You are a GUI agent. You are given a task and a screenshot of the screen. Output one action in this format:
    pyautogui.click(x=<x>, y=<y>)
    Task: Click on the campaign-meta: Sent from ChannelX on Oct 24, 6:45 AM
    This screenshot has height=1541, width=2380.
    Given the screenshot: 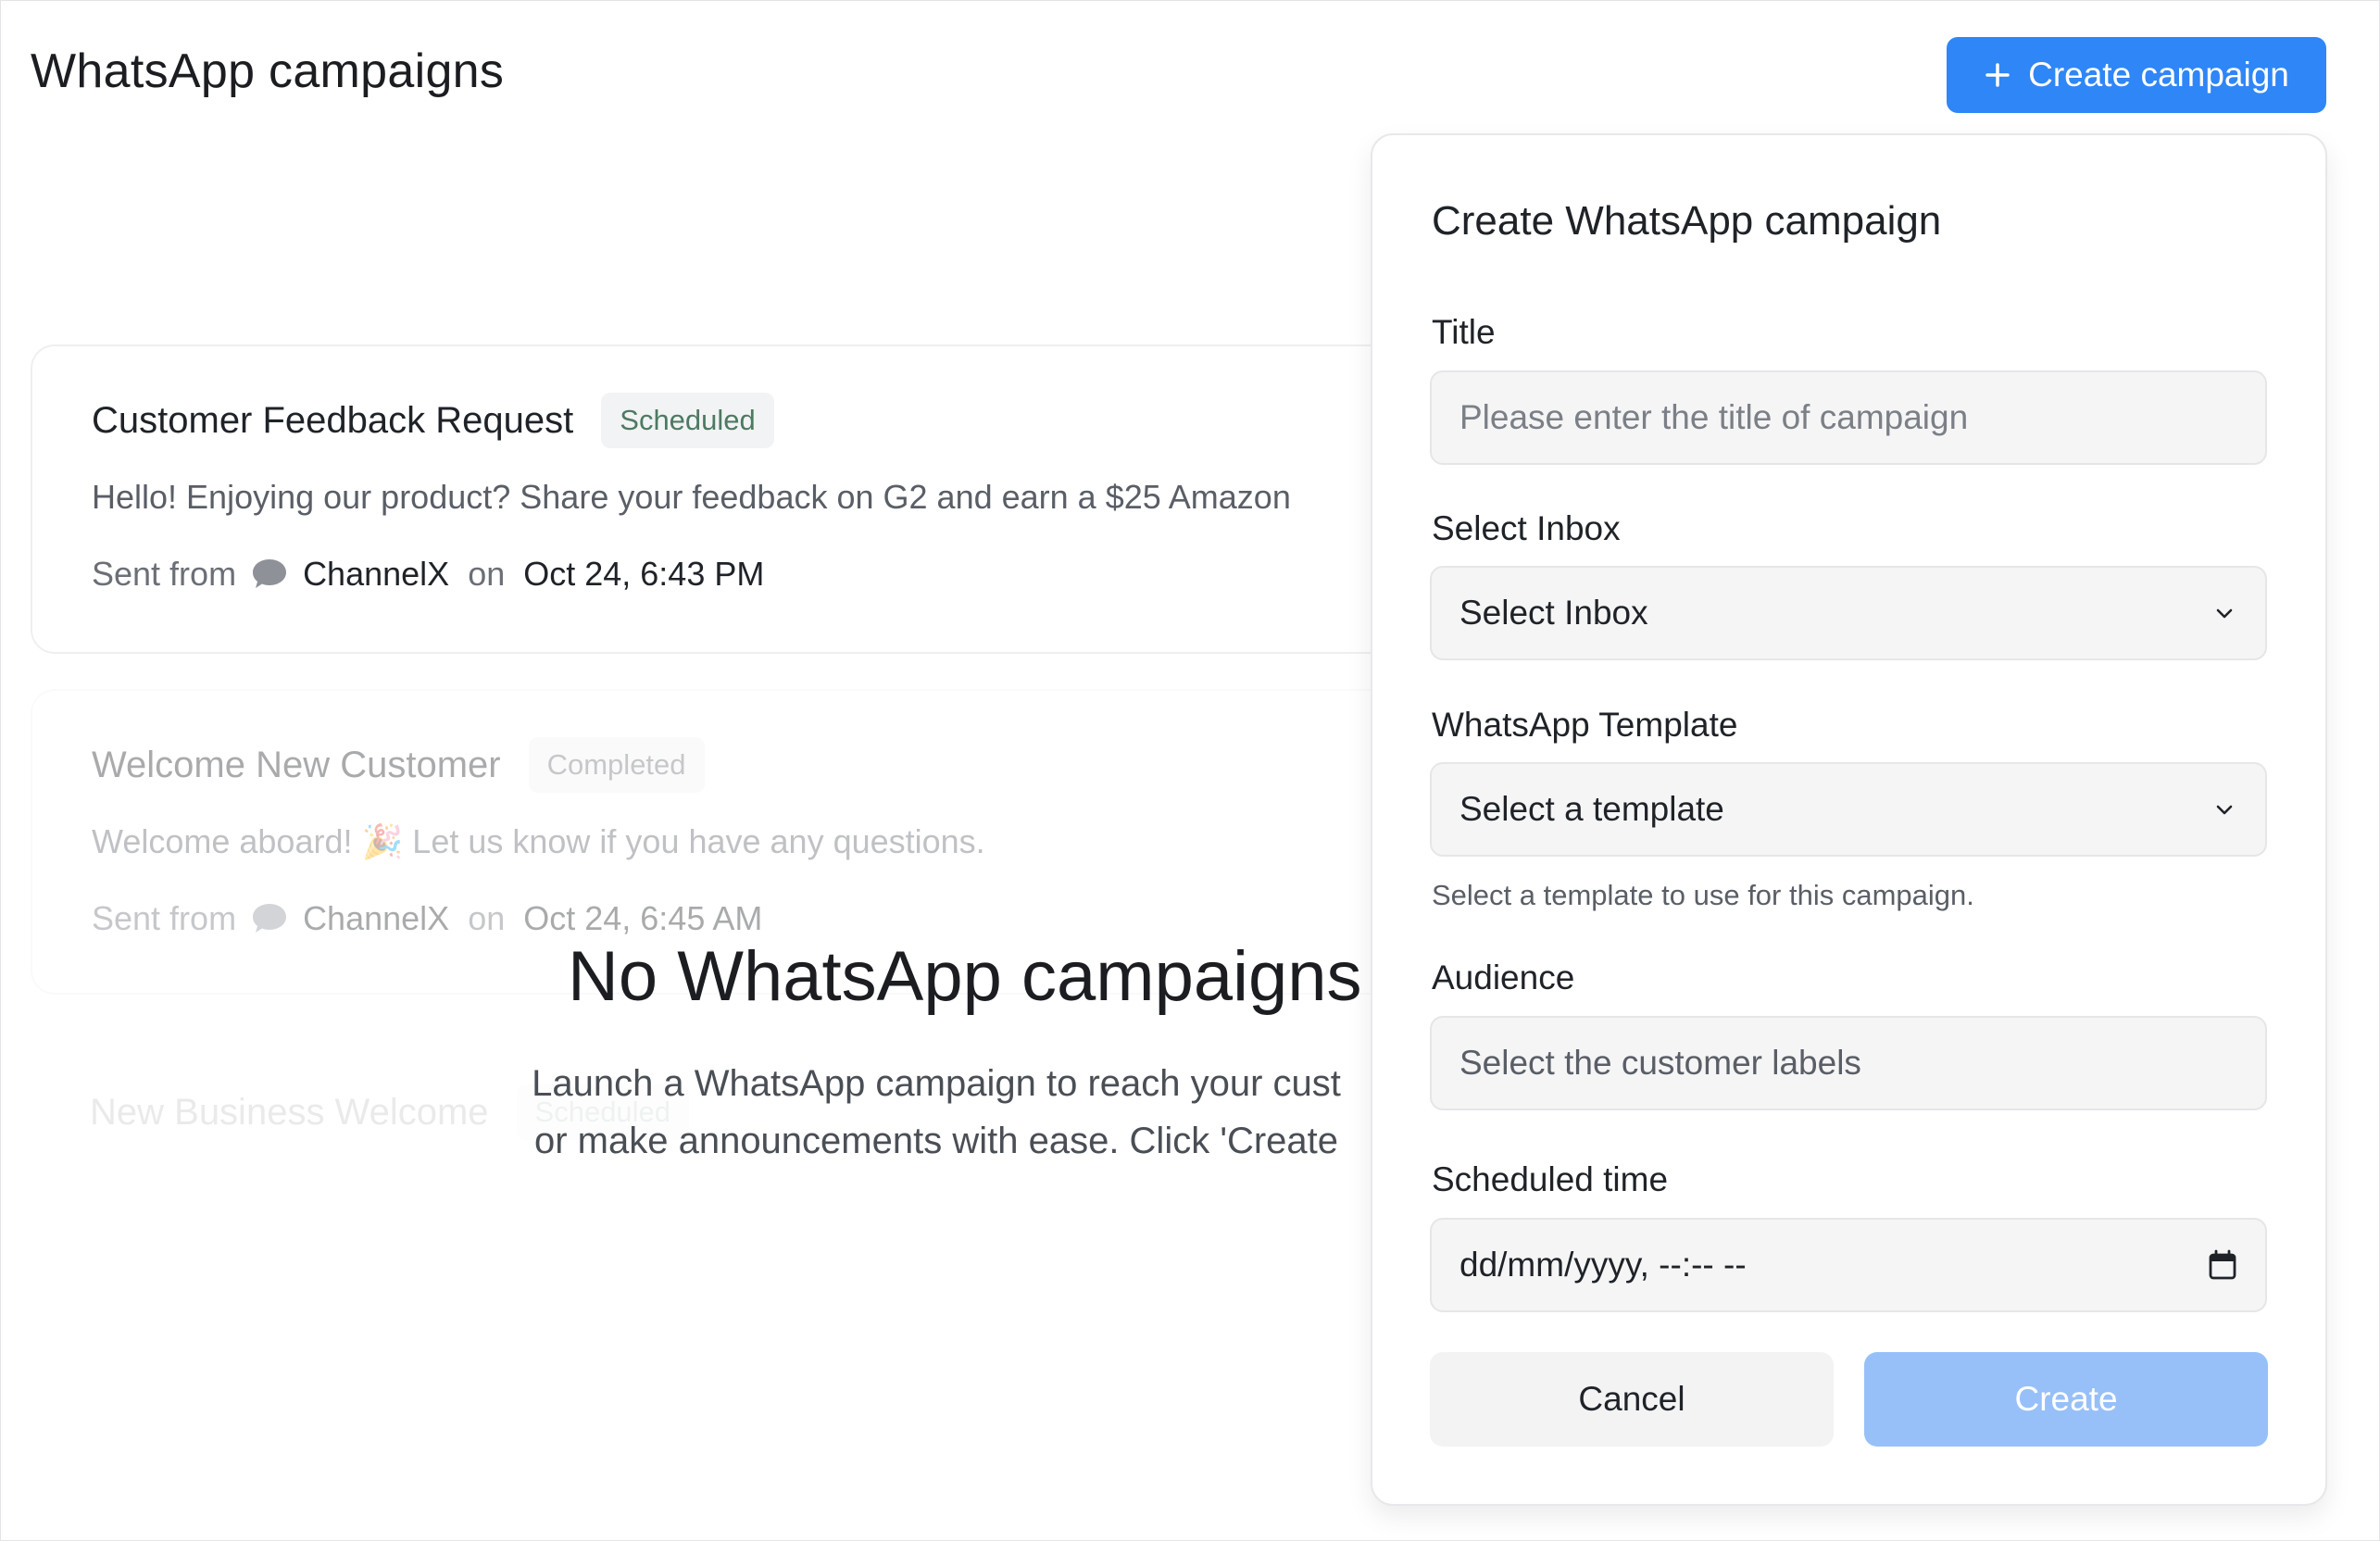 What is the action you would take?
    pyautogui.click(x=427, y=918)
    